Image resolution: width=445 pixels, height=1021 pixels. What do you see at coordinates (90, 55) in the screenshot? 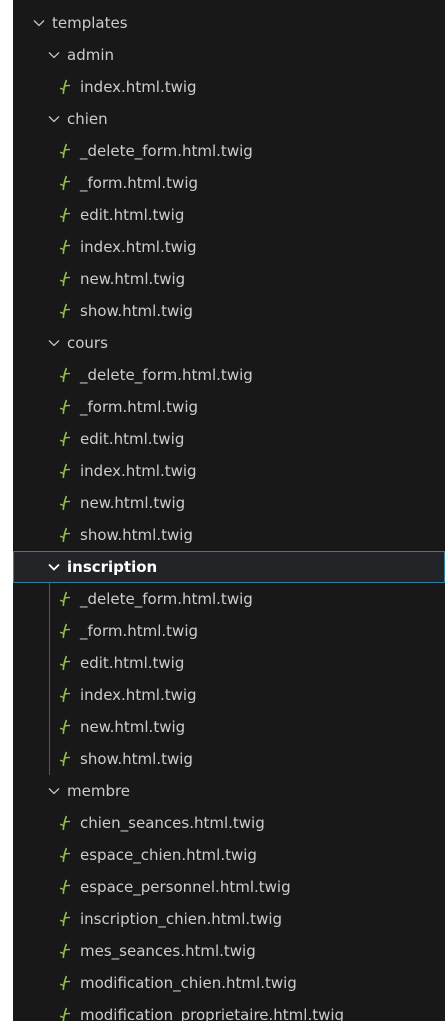
I see `folder-label: admin` at bounding box center [90, 55].